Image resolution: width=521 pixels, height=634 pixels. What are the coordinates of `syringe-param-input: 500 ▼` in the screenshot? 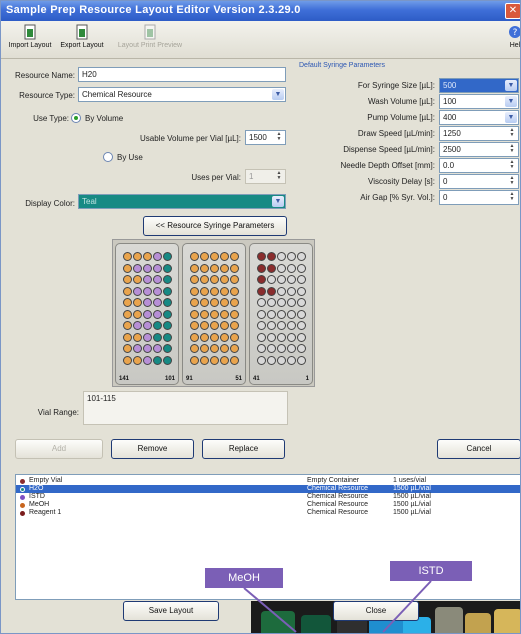 It's located at (479, 85).